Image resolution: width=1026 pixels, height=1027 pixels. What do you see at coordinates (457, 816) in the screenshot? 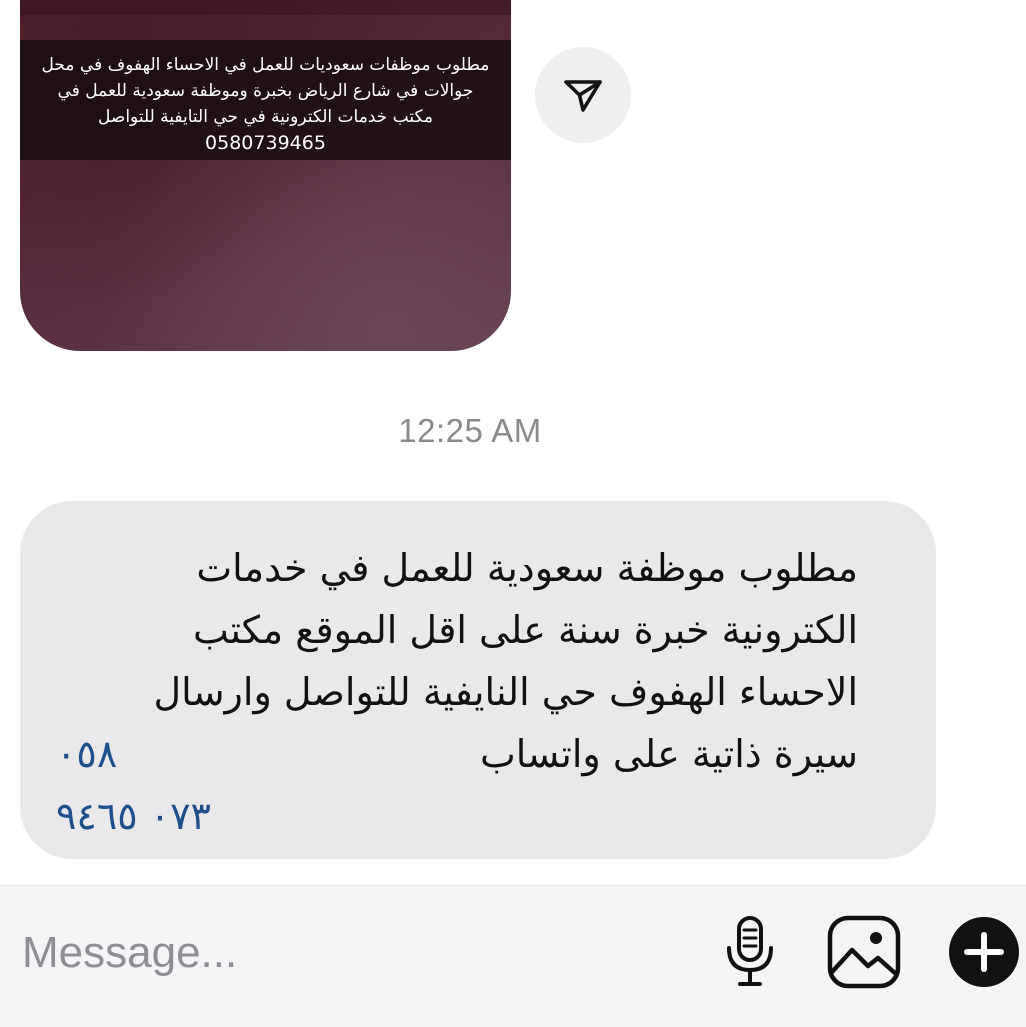
I see `message-line-5: ٠٧٣ ٩٤٦٥` at bounding box center [457, 816].